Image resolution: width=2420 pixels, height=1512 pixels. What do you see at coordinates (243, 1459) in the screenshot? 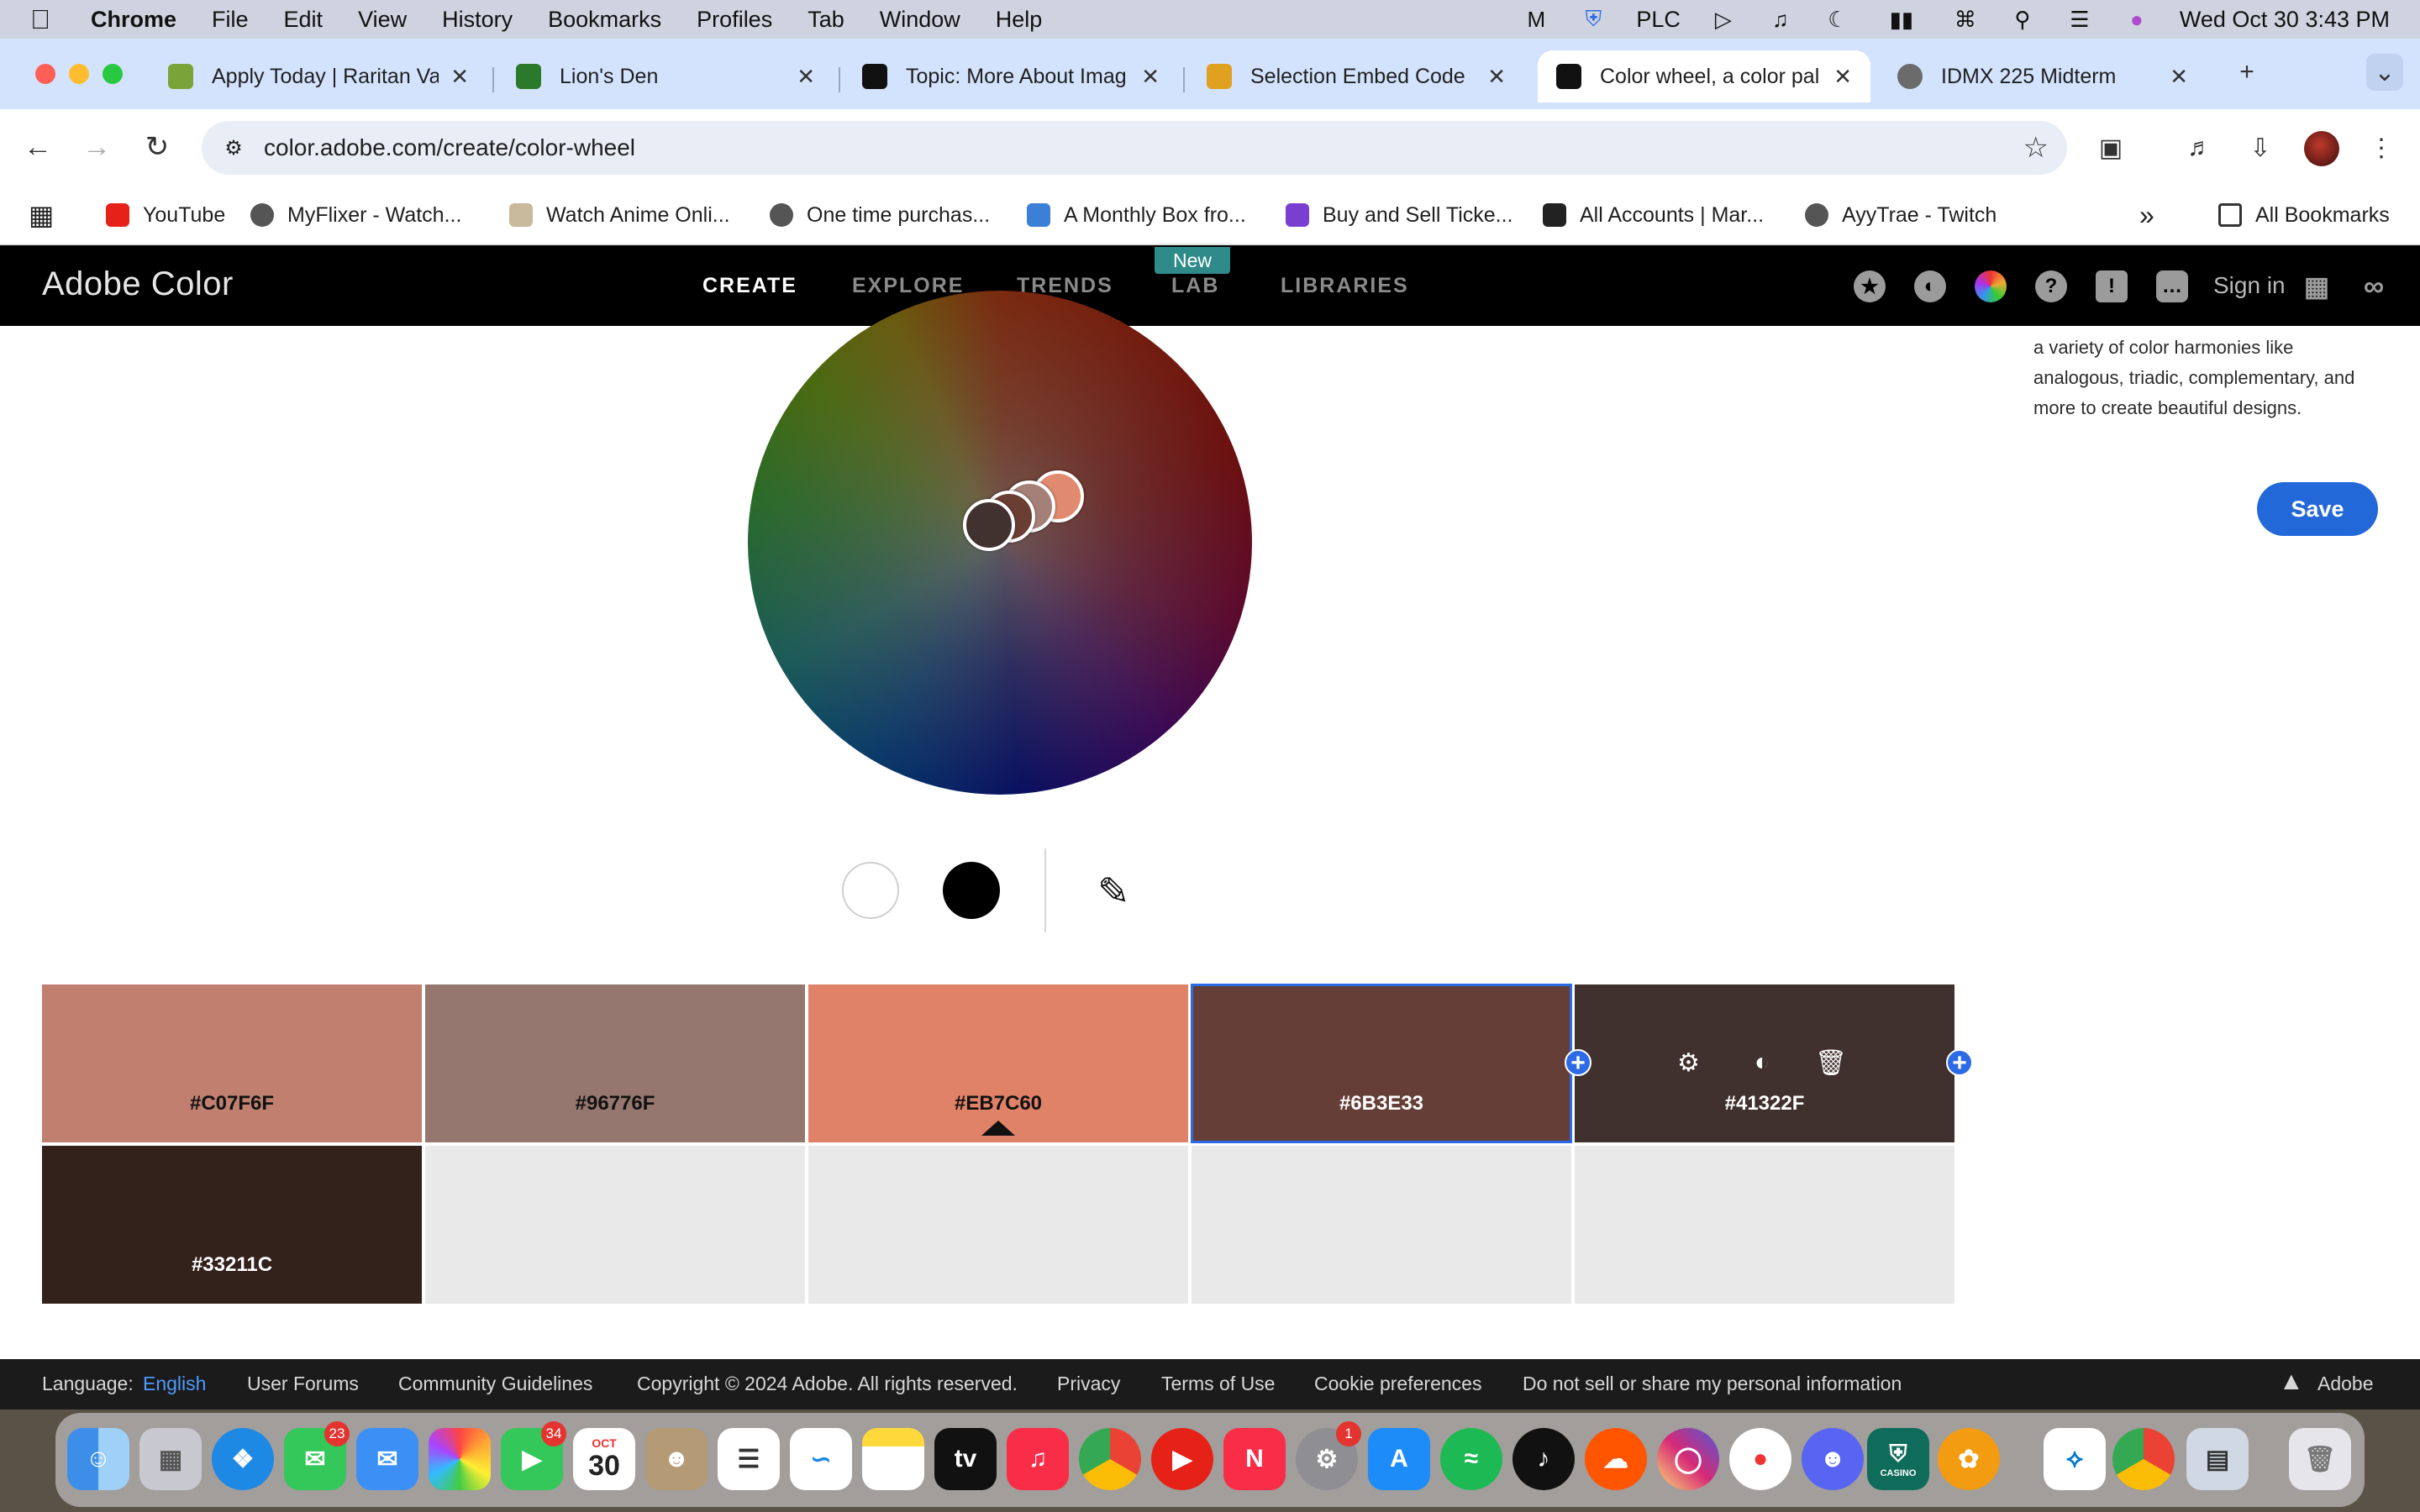
I see `safari-icon: ❖` at bounding box center [243, 1459].